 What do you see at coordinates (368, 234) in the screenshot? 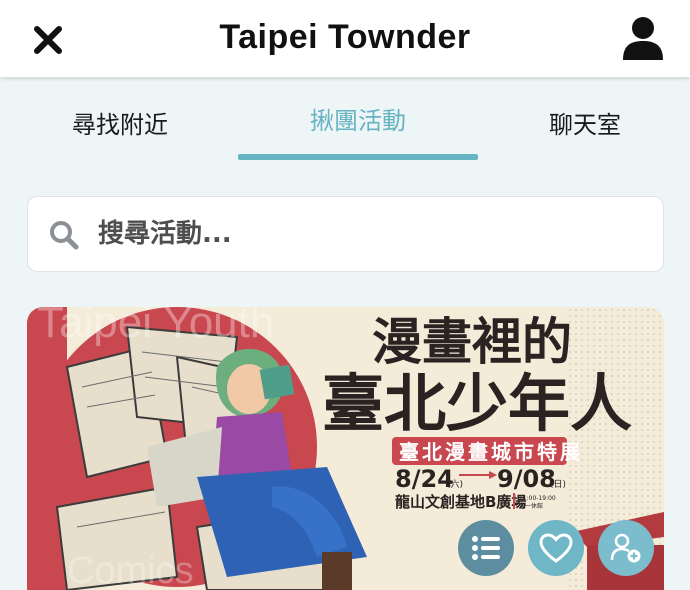
I see `search-input` at bounding box center [368, 234].